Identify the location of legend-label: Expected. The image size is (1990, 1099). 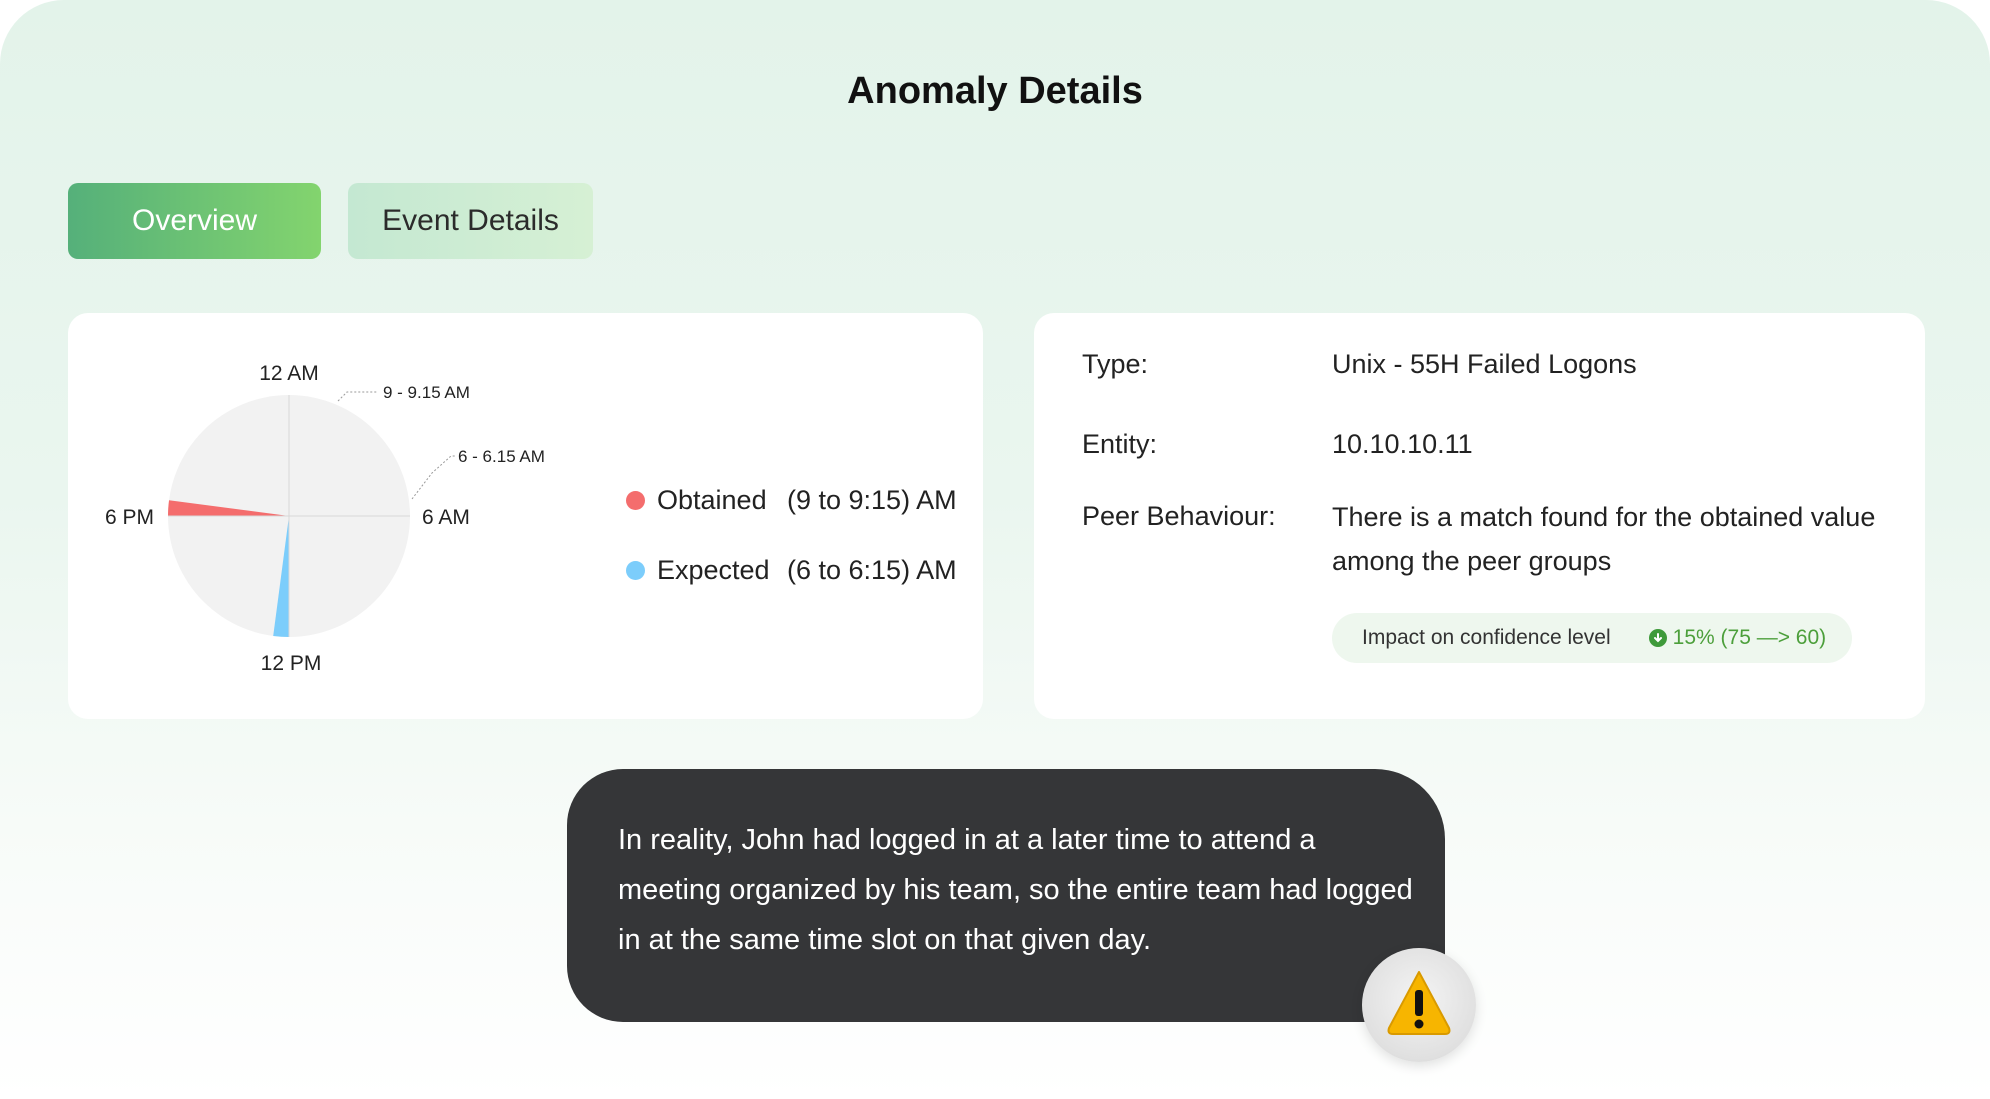
(713, 570).